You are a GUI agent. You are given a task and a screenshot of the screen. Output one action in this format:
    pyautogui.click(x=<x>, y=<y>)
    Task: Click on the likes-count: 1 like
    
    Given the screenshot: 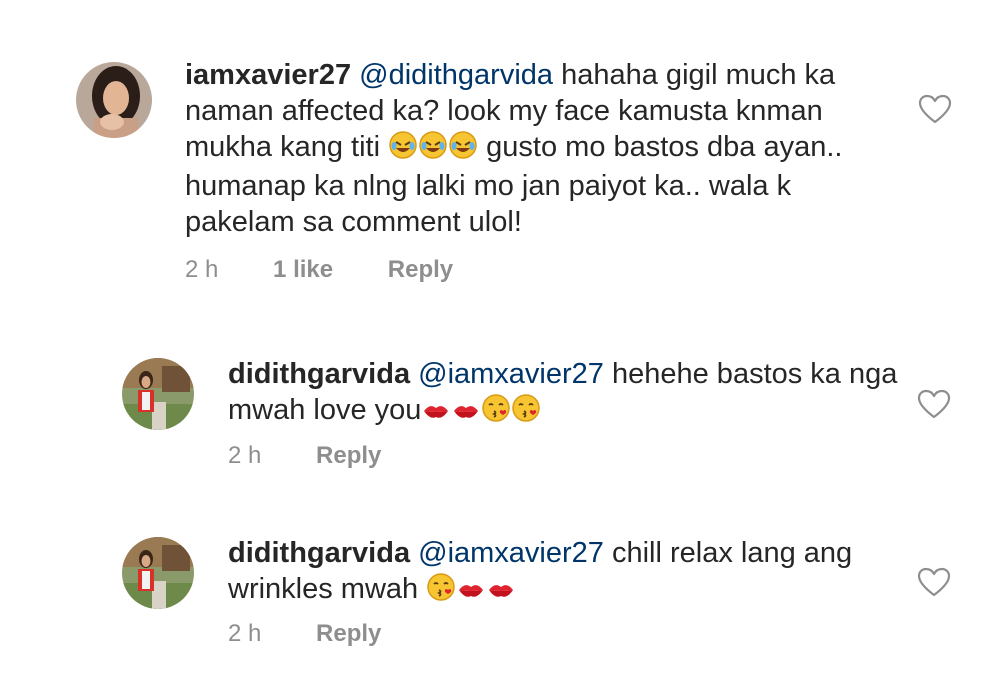 What is the action you would take?
    pyautogui.click(x=303, y=269)
    